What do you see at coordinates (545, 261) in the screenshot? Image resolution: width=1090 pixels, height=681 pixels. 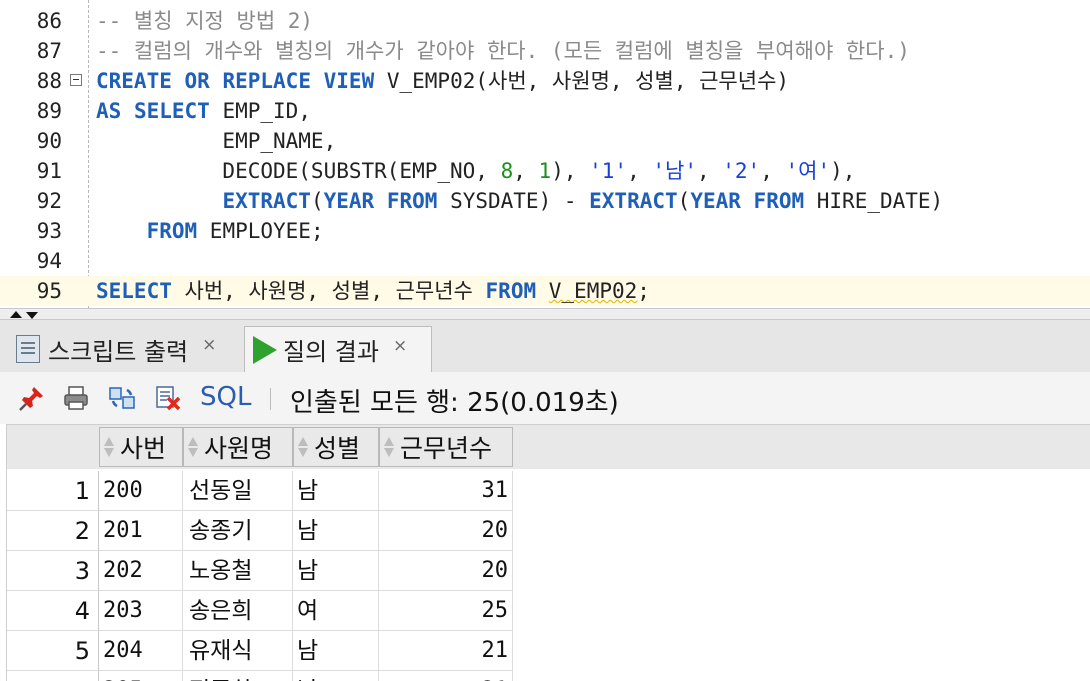 I see `code-line: 94` at bounding box center [545, 261].